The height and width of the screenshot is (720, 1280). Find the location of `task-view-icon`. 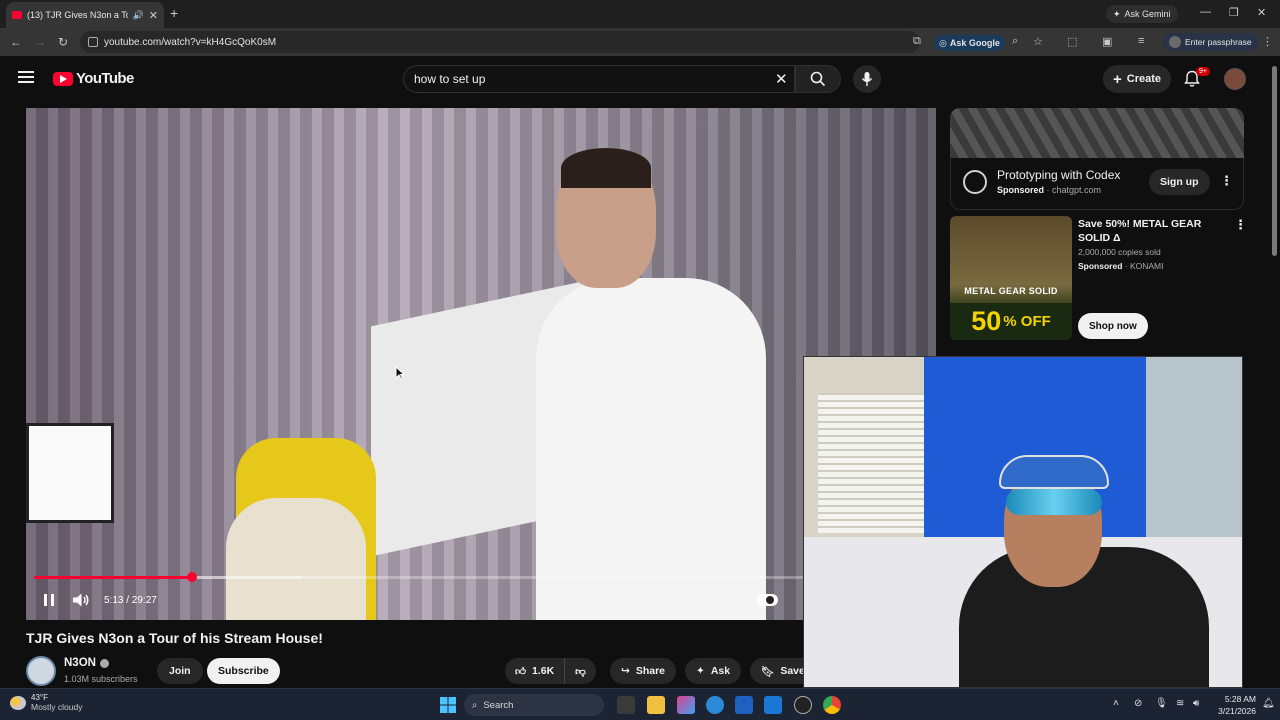

task-view-icon is located at coordinates (626, 705).